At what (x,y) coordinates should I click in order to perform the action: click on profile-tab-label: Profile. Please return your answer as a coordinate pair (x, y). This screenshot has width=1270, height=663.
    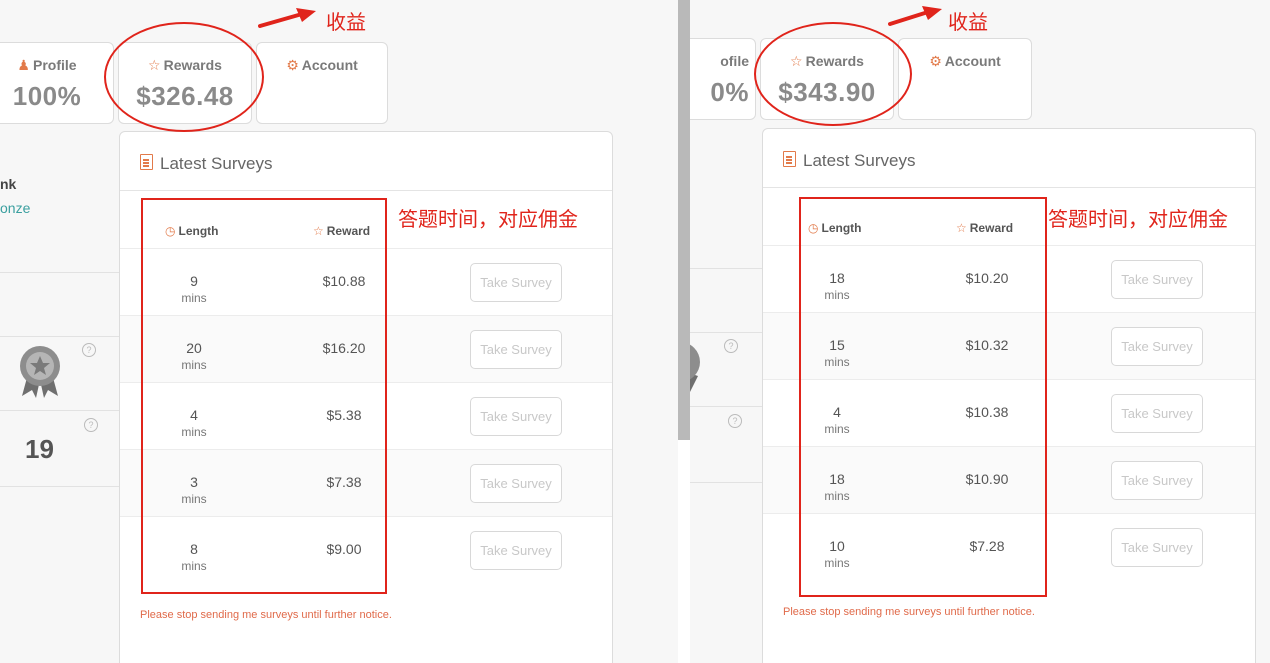
    Looking at the image, I should click on (54, 65).